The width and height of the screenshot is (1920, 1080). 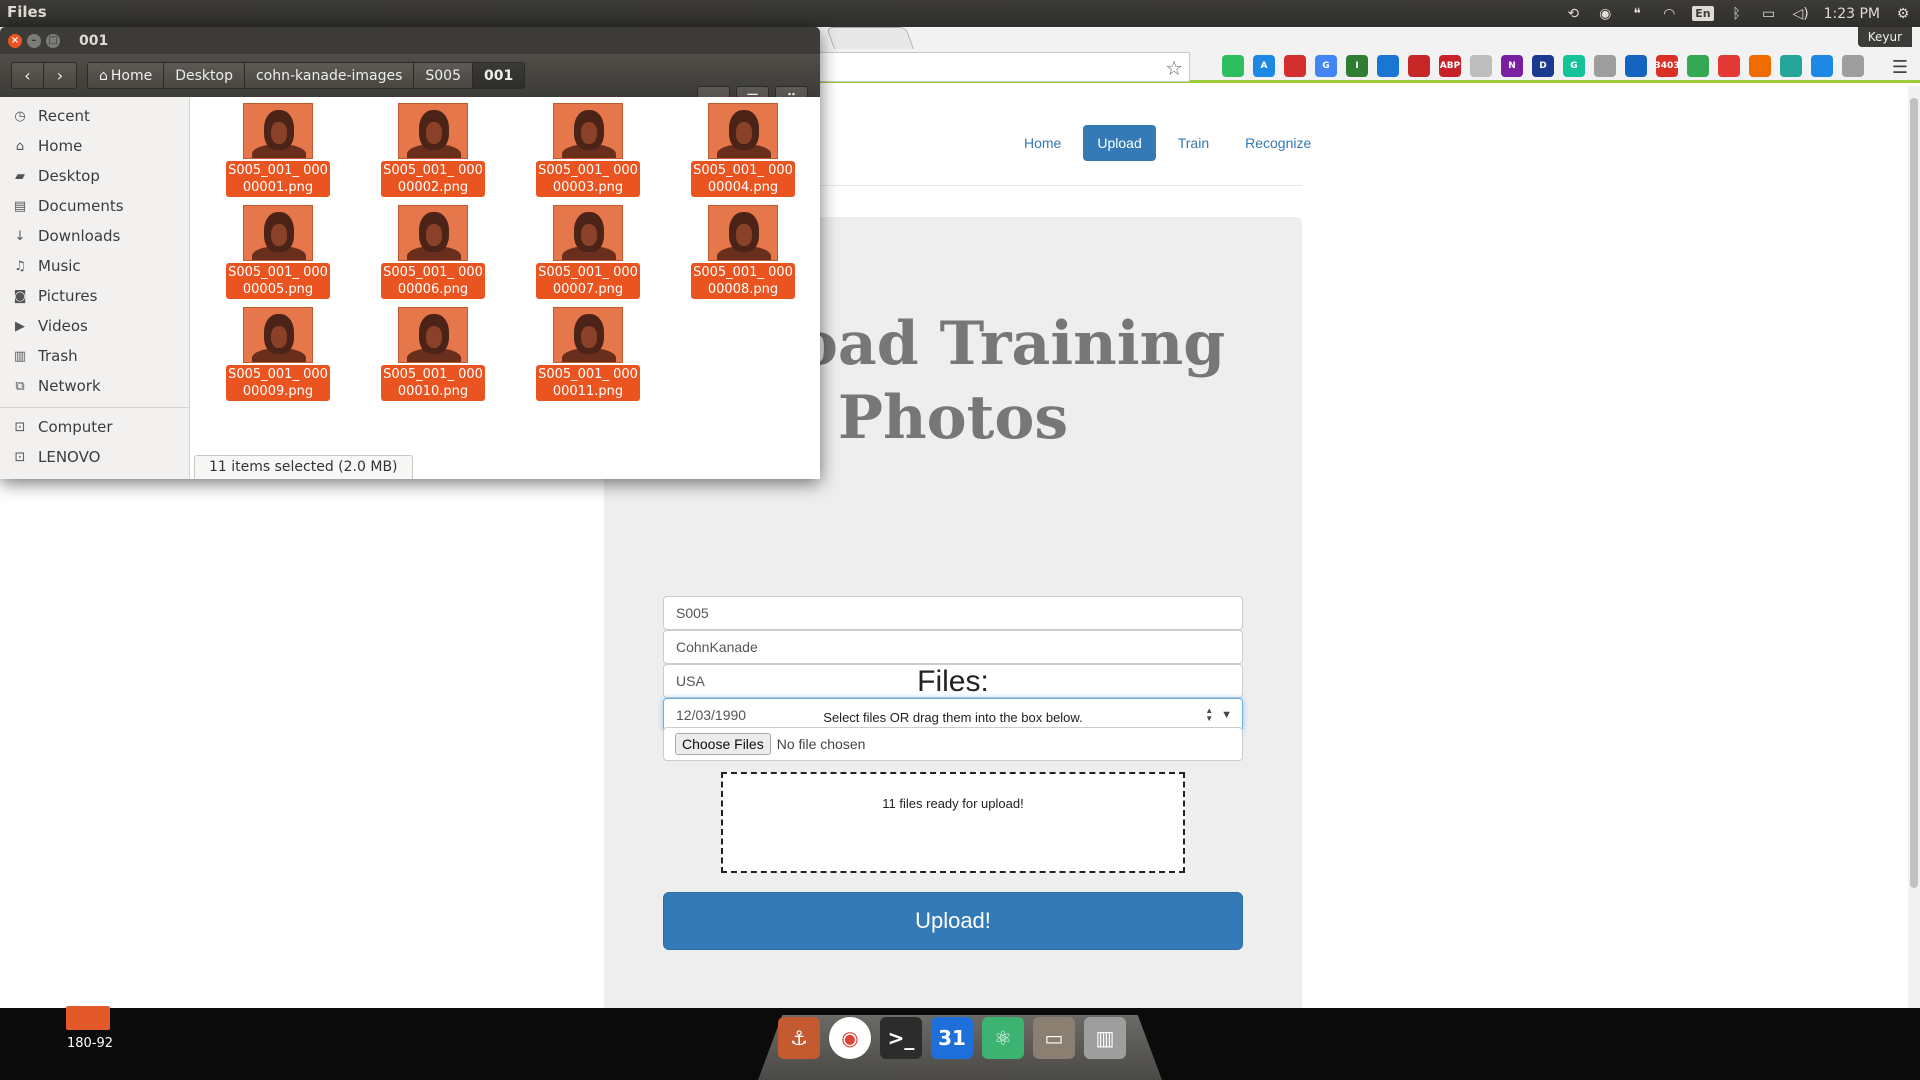 What do you see at coordinates (1853, 66) in the screenshot?
I see `screenshot-ext-icon` at bounding box center [1853, 66].